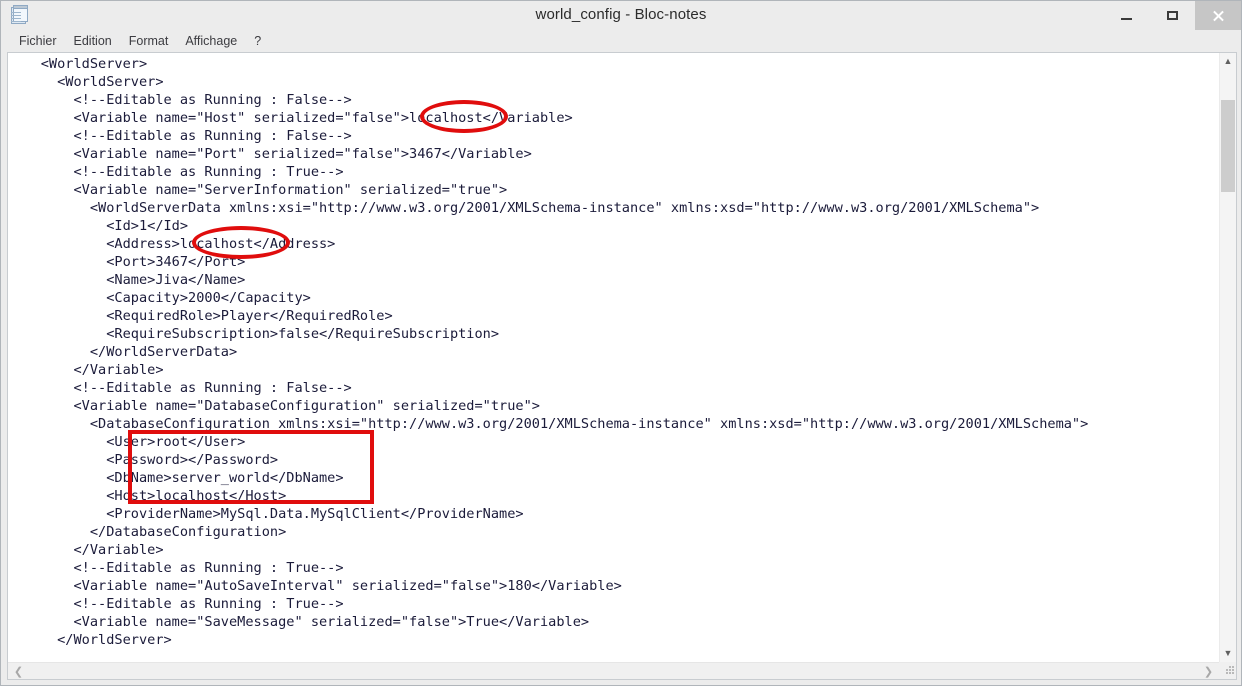 The height and width of the screenshot is (686, 1242). What do you see at coordinates (1227, 670) in the screenshot?
I see `resize-grip` at bounding box center [1227, 670].